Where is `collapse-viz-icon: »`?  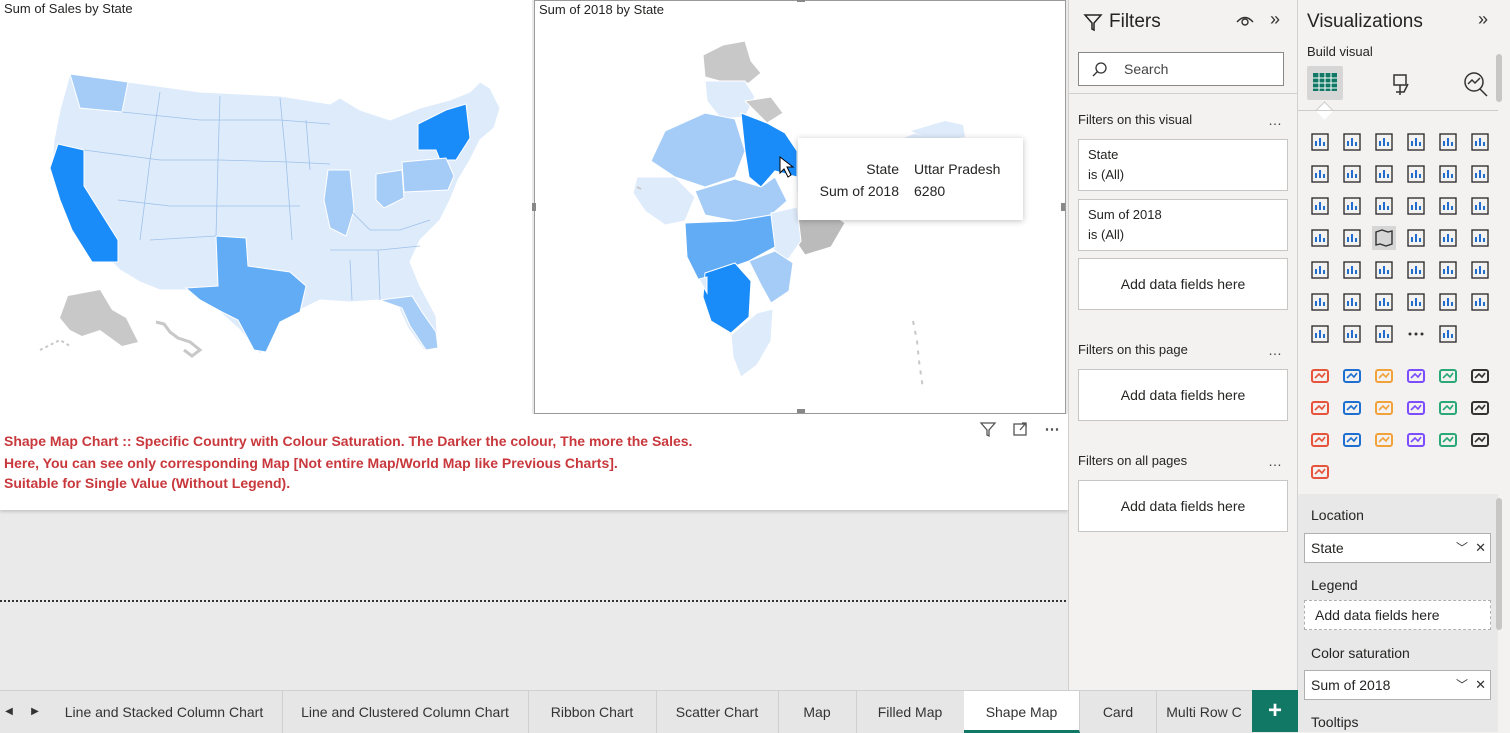 collapse-viz-icon: » is located at coordinates (1483, 19).